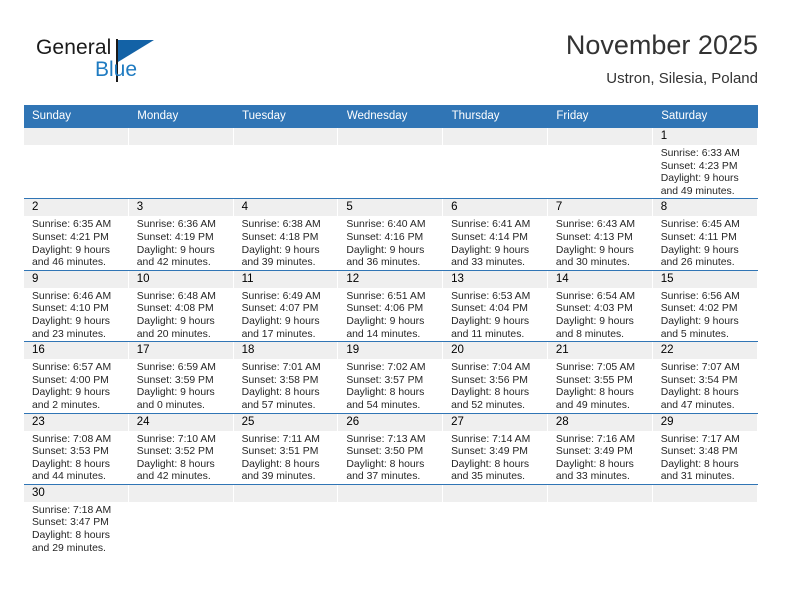 The width and height of the screenshot is (792, 612). Describe the element at coordinates (488, 405) in the screenshot. I see `daylight-text-line2: and 52 minutes.` at that location.